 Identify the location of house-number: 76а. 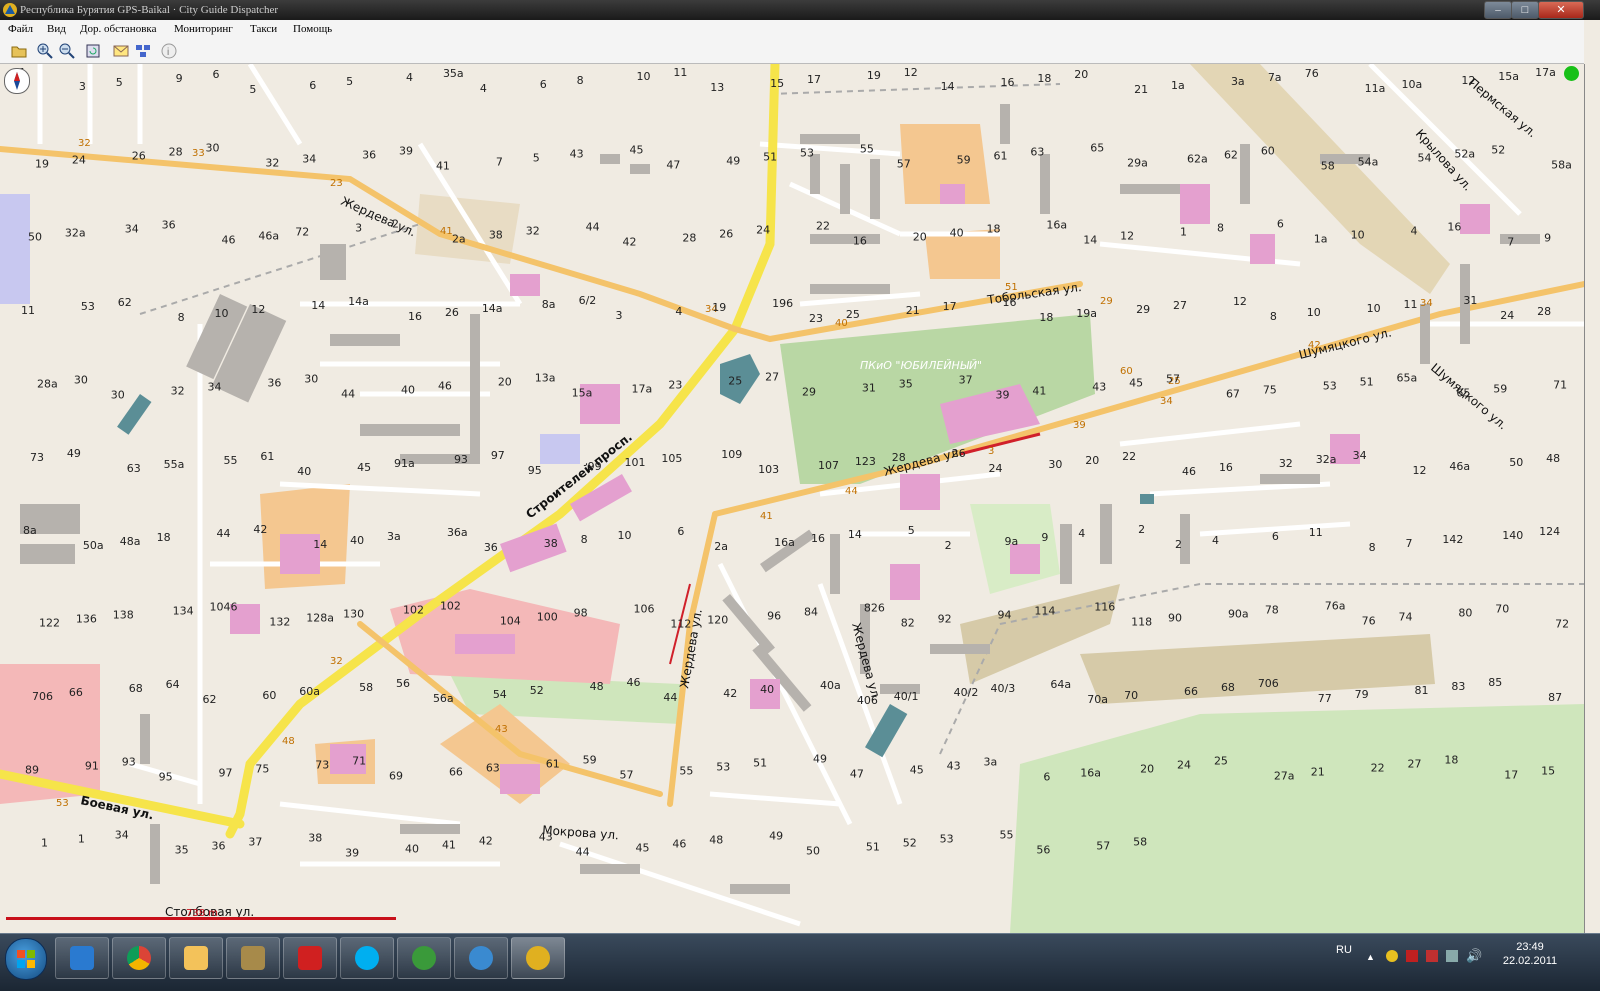
(1335, 606).